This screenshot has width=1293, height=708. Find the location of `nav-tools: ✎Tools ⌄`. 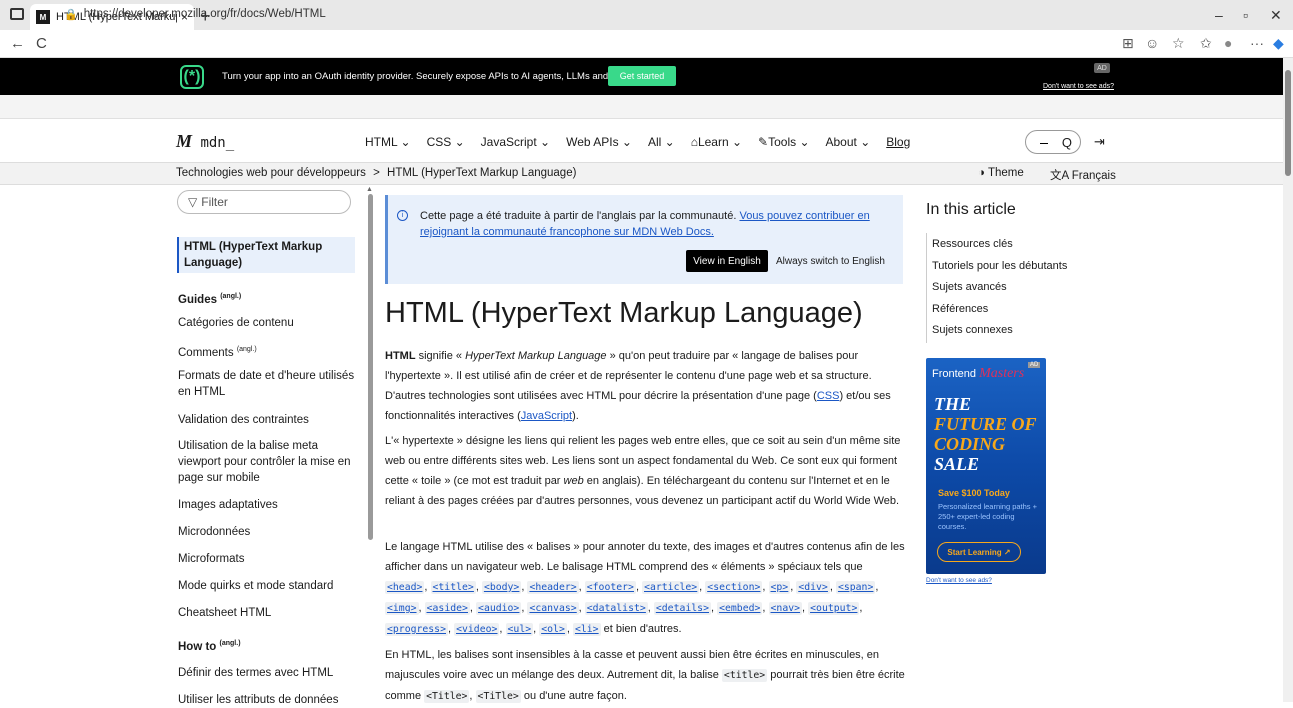

nav-tools: ✎Tools ⌄ is located at coordinates (783, 142).